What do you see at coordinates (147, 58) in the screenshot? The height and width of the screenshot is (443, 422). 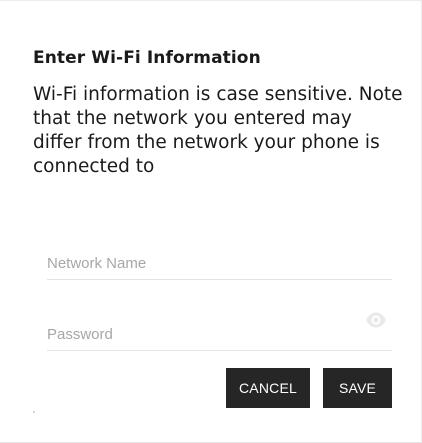 I see `dialog-title: Enter Wi-Fi Information` at bounding box center [147, 58].